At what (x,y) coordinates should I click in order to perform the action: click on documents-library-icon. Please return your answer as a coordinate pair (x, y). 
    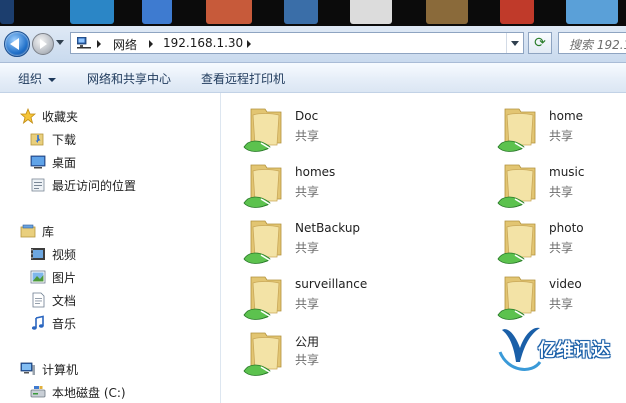
    Looking at the image, I should click on (38, 300).